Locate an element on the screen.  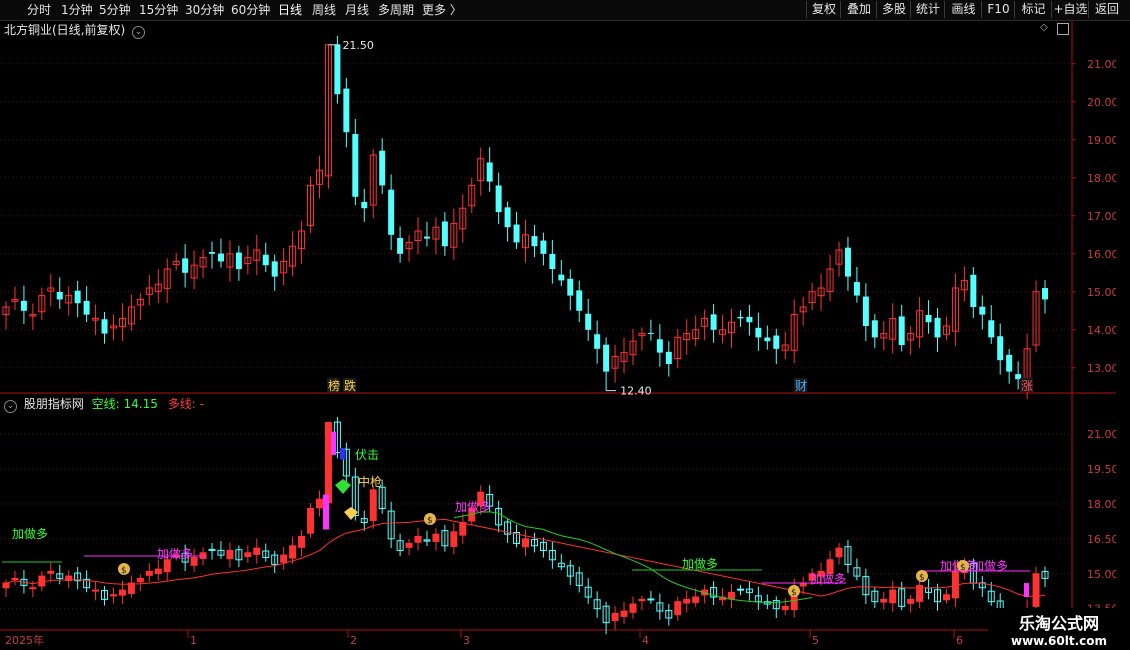
timeframe-1: 1分钟 is located at coordinates (77, 10).